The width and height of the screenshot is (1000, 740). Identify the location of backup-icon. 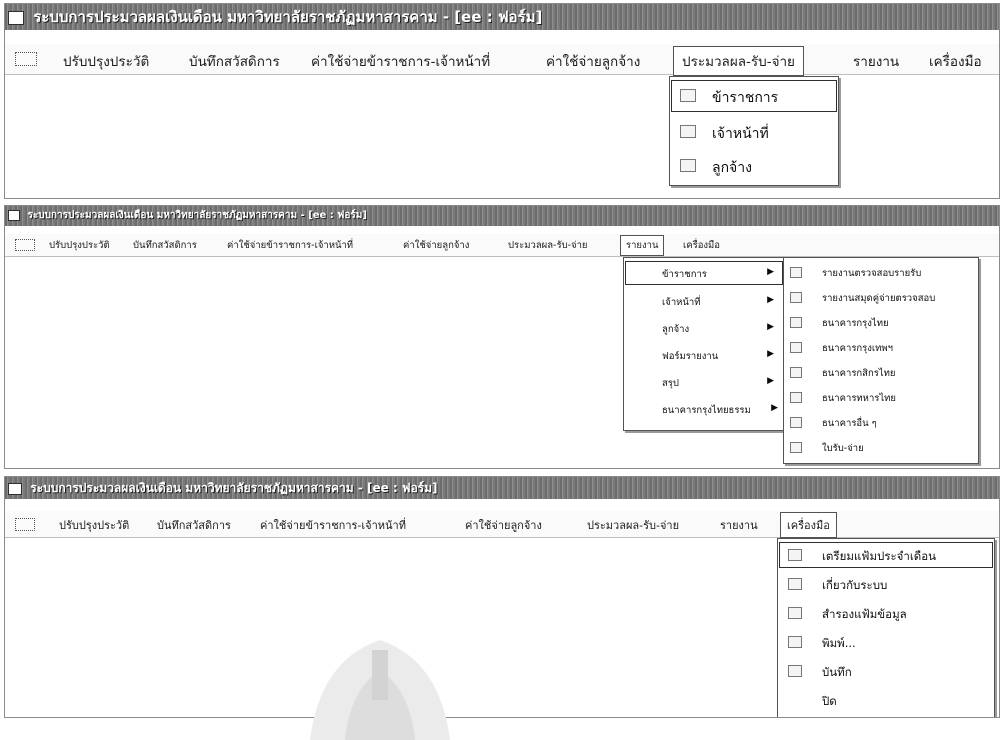
(795, 613).